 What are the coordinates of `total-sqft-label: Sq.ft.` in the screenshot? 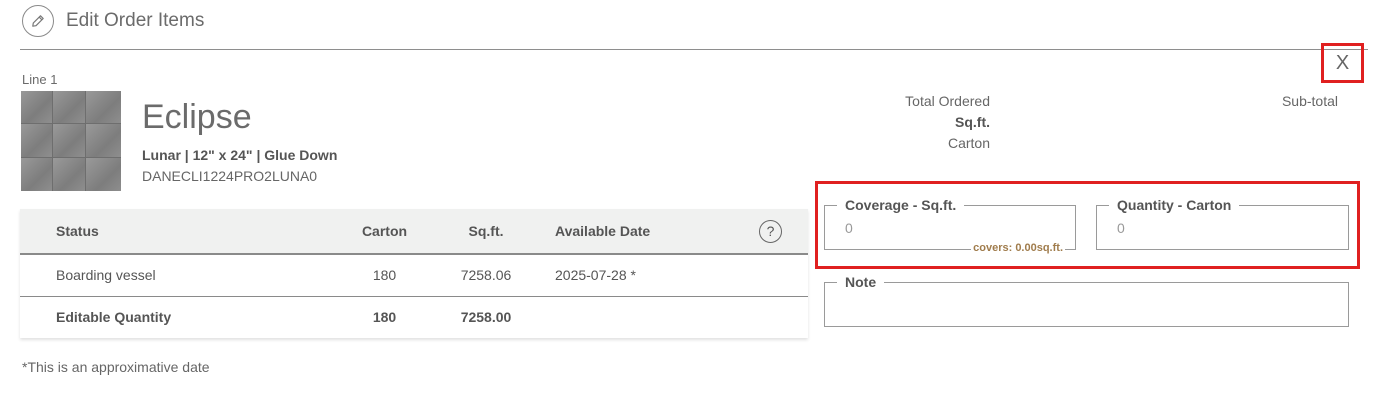 It's located at (972, 122).